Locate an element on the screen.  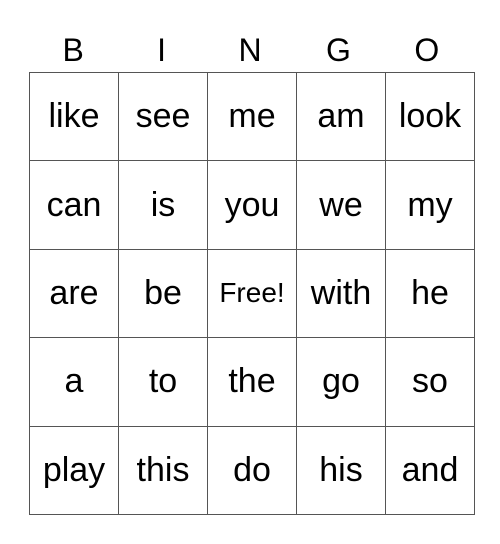
bingo-cell: and is located at coordinates (430, 470).